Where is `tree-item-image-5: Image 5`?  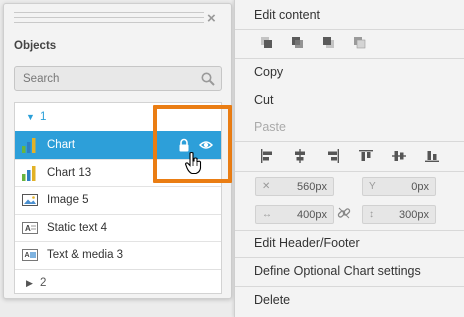
tree-item-image-5: Image 5 is located at coordinates (118, 200).